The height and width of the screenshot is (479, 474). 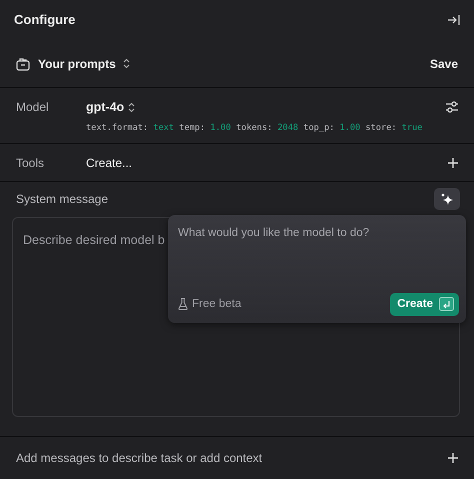 I want to click on panel-title: Configure, so click(x=45, y=20).